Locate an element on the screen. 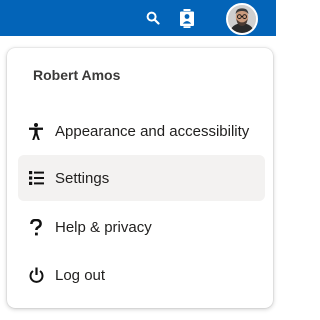 The height and width of the screenshot is (320, 320). menu-item-appearance-accessibility: Appearance and accessibility is located at coordinates (141, 131).